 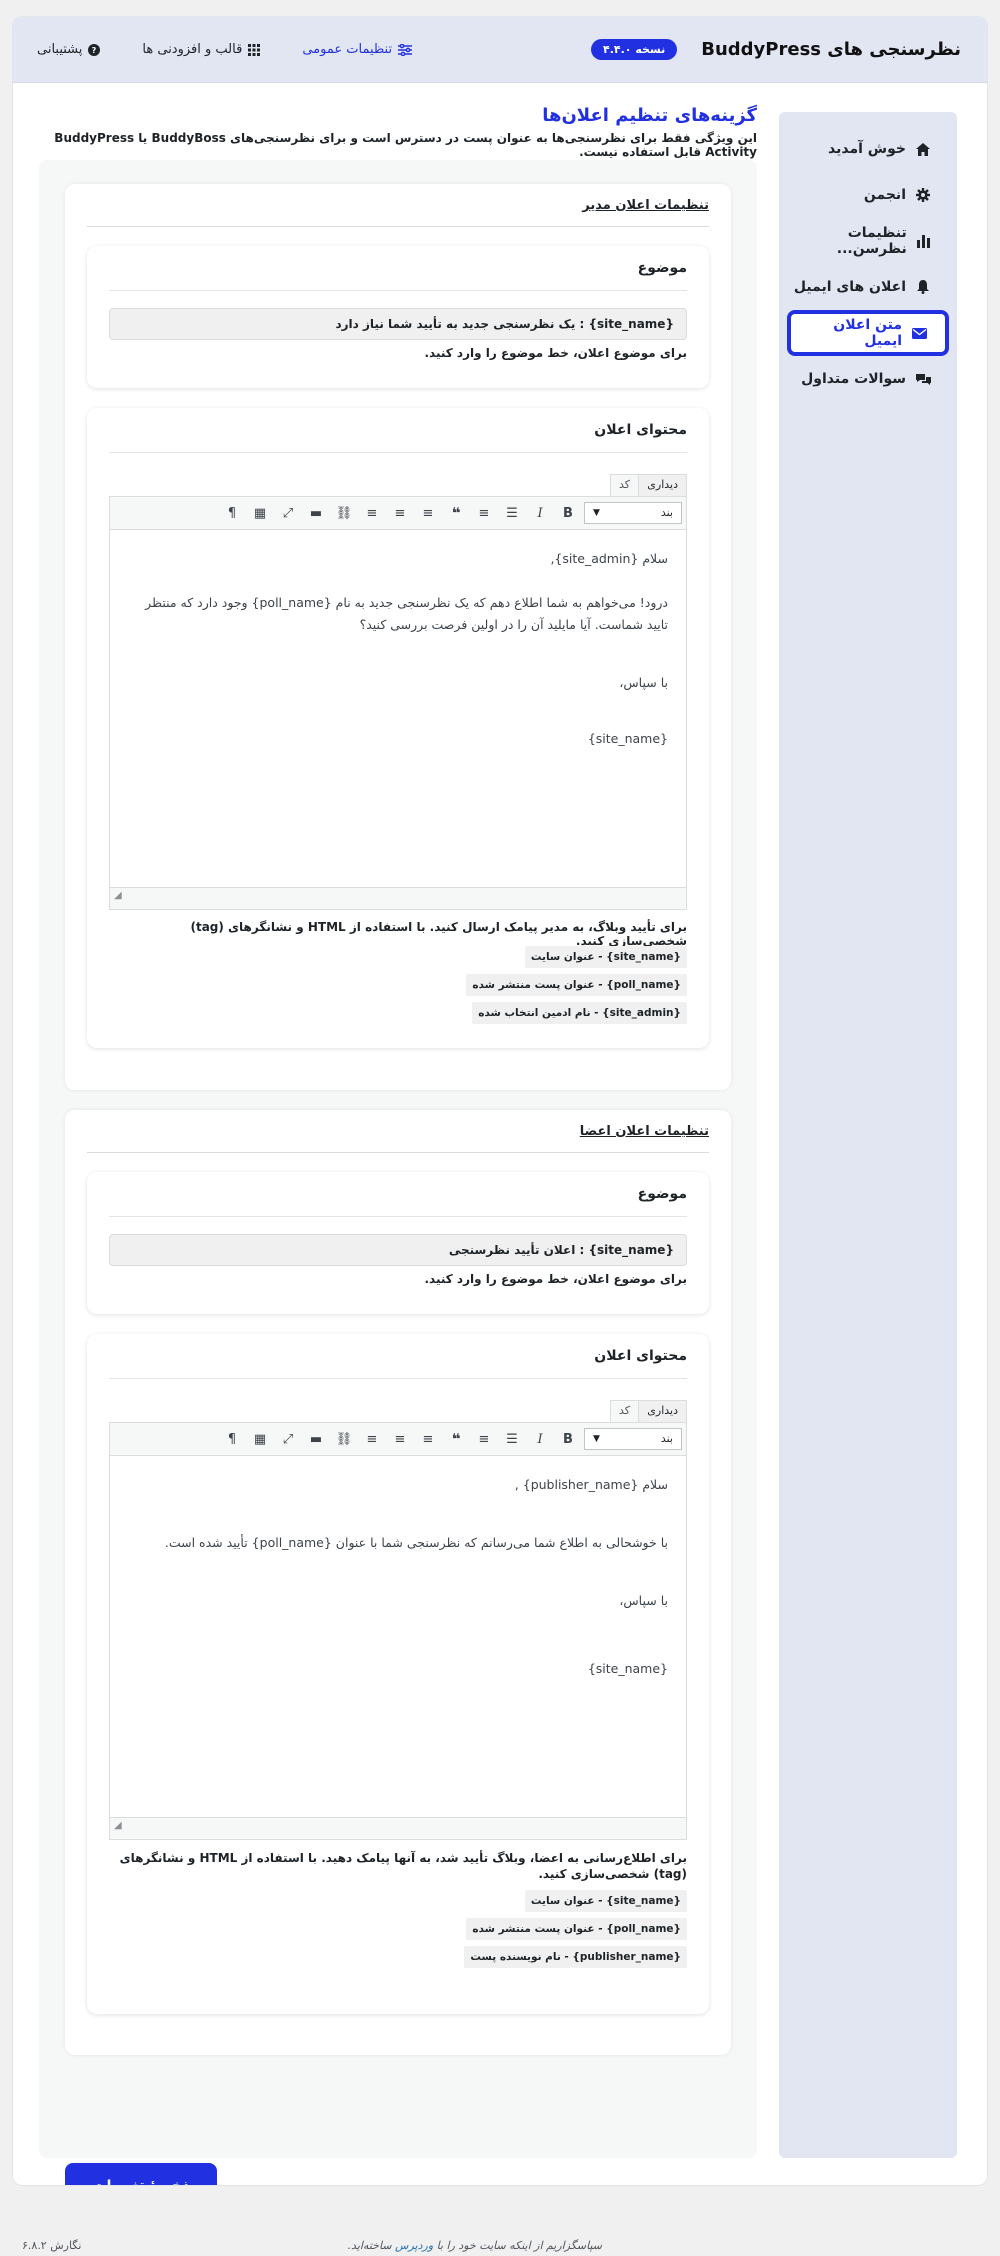 I want to click on editor-line: سلام {publisher_name} ,, so click(x=591, y=1484).